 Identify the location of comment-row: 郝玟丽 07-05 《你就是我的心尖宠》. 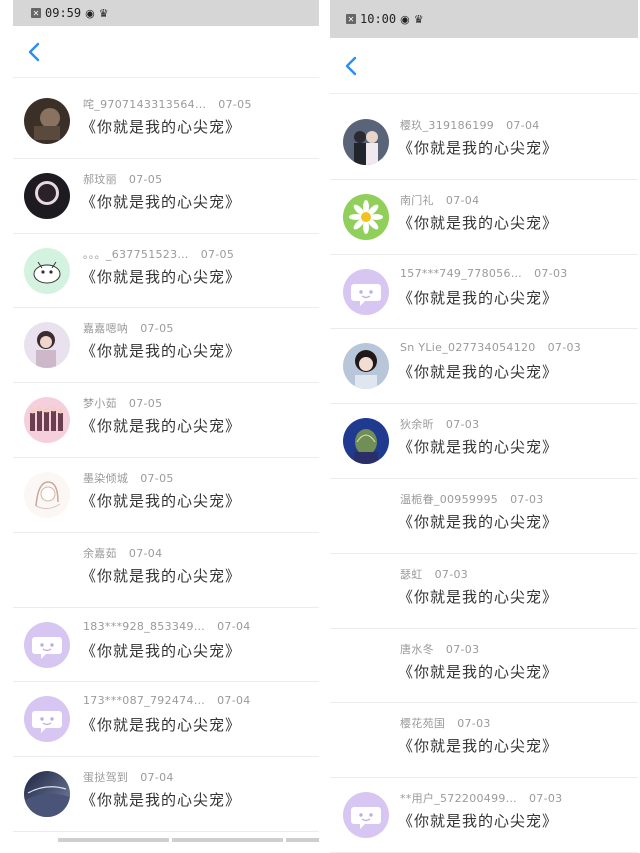
(166, 196).